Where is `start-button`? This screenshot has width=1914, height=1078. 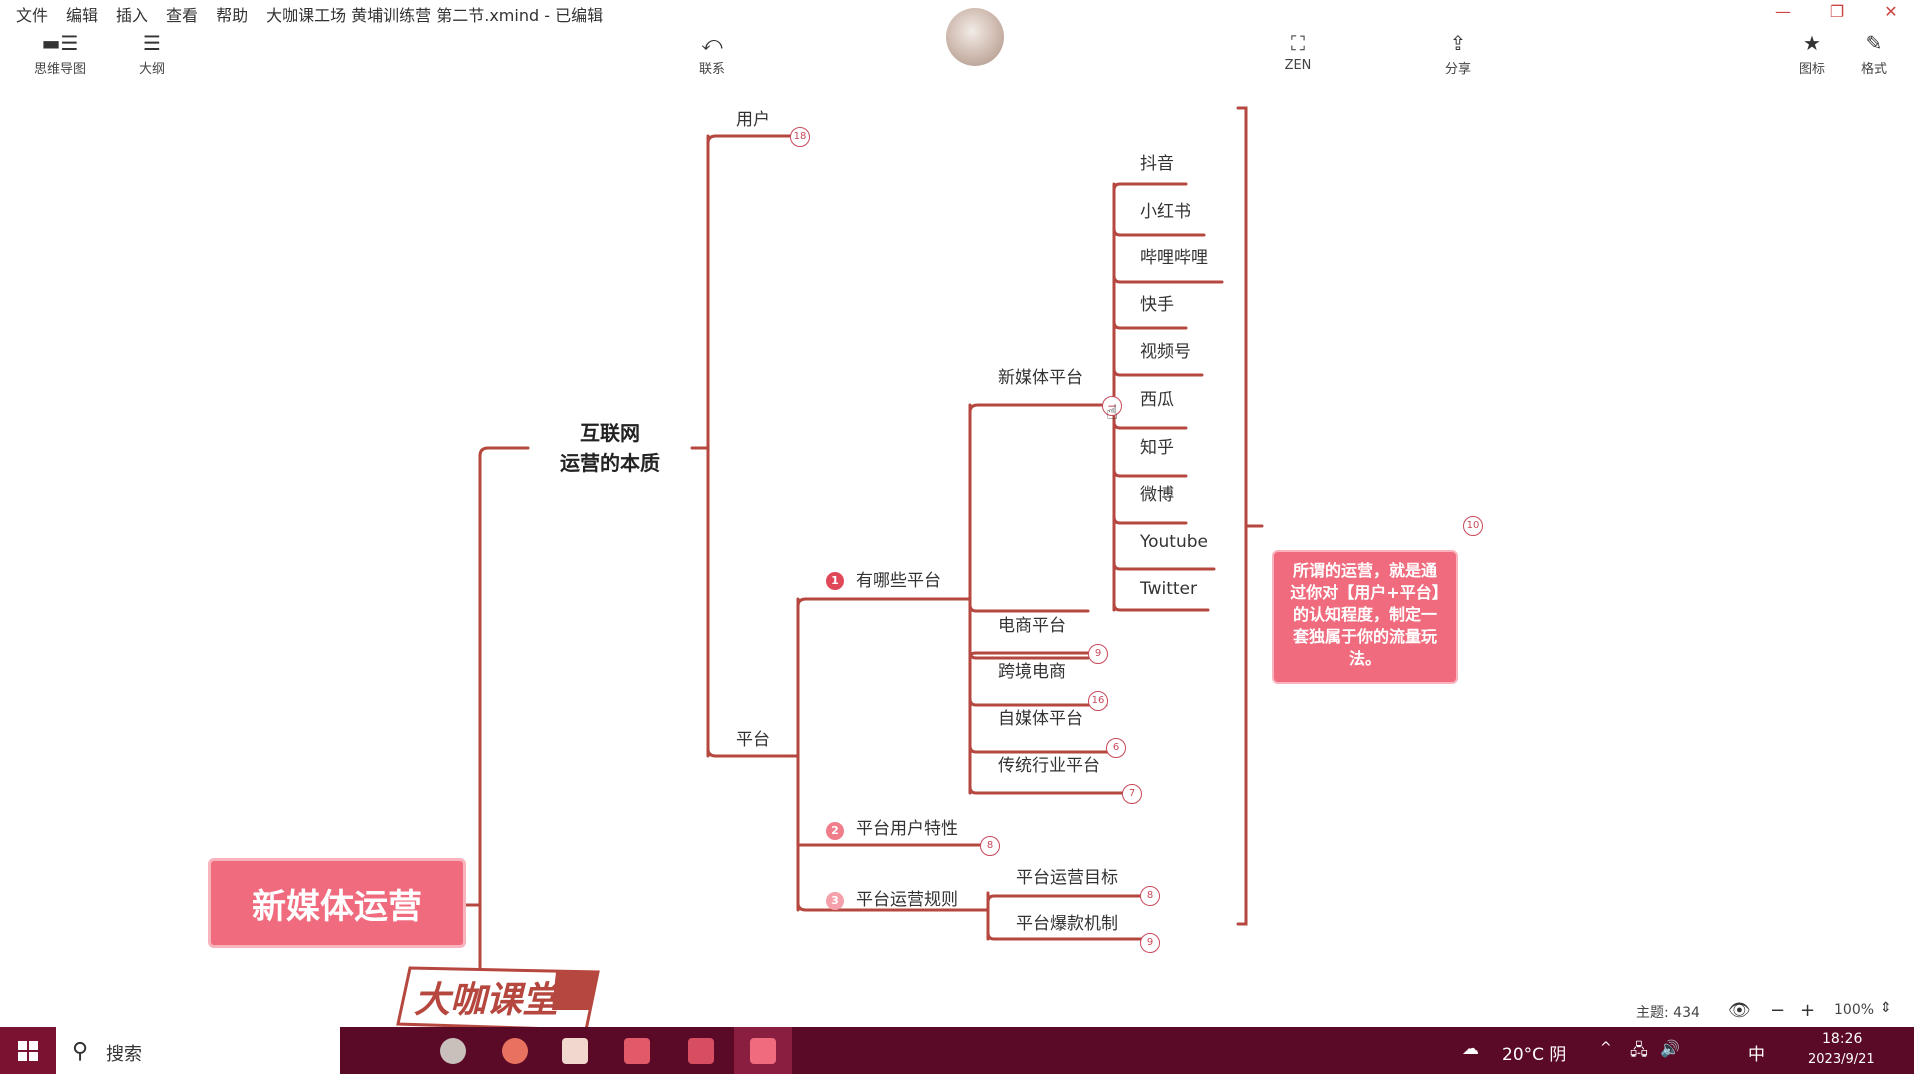
start-button is located at coordinates (28, 1050).